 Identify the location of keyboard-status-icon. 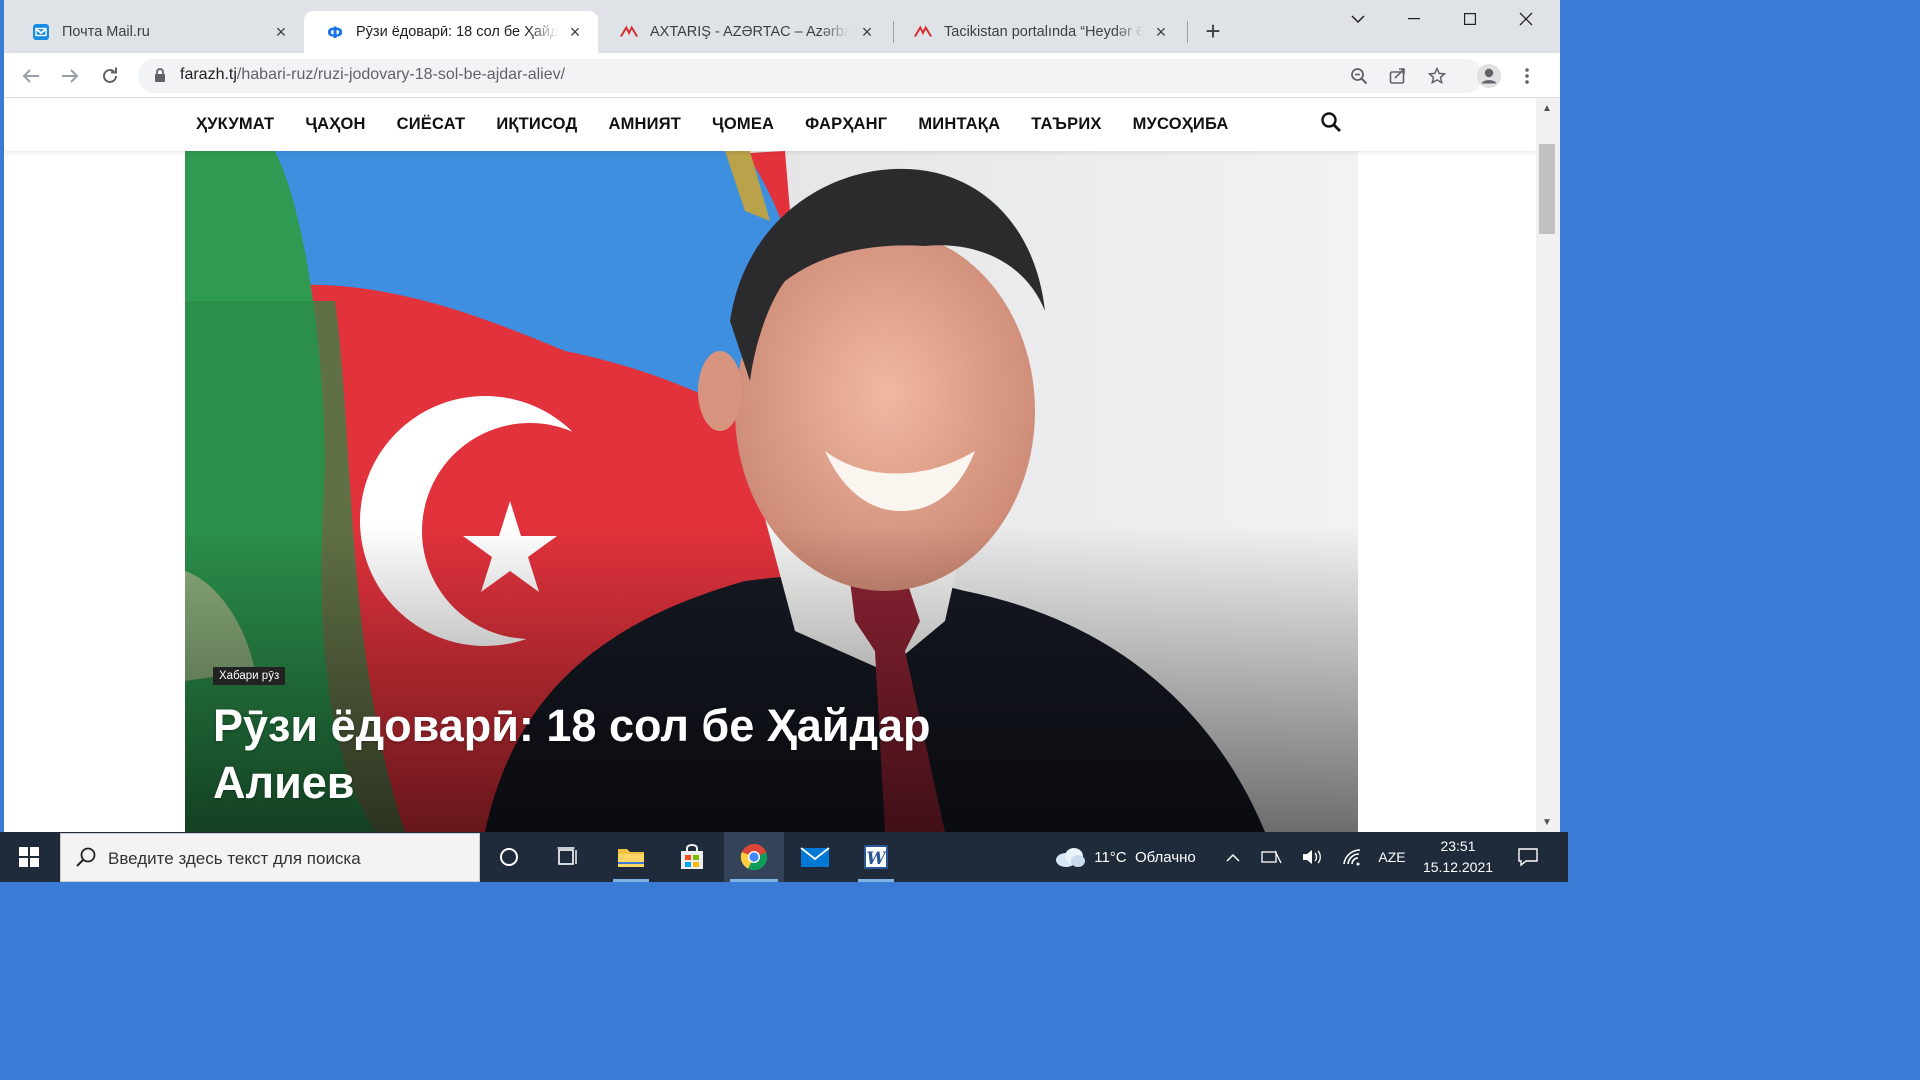
(1271, 857).